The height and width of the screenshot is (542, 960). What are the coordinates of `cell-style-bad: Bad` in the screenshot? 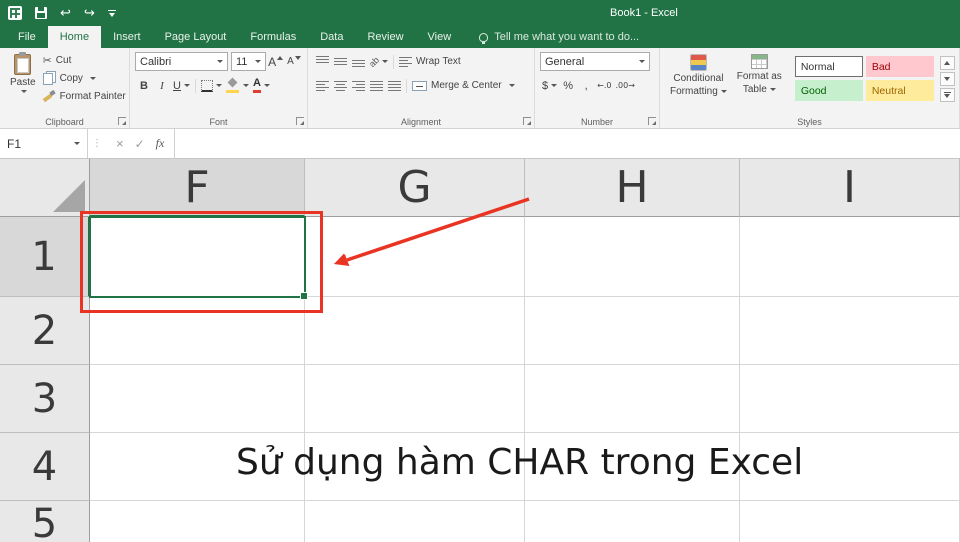 It's located at (899, 66).